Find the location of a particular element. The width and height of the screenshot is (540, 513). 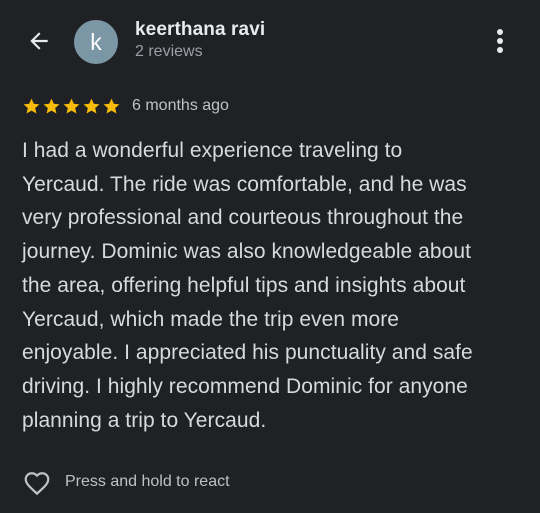

reviews-count: 2 reviews is located at coordinates (169, 51).